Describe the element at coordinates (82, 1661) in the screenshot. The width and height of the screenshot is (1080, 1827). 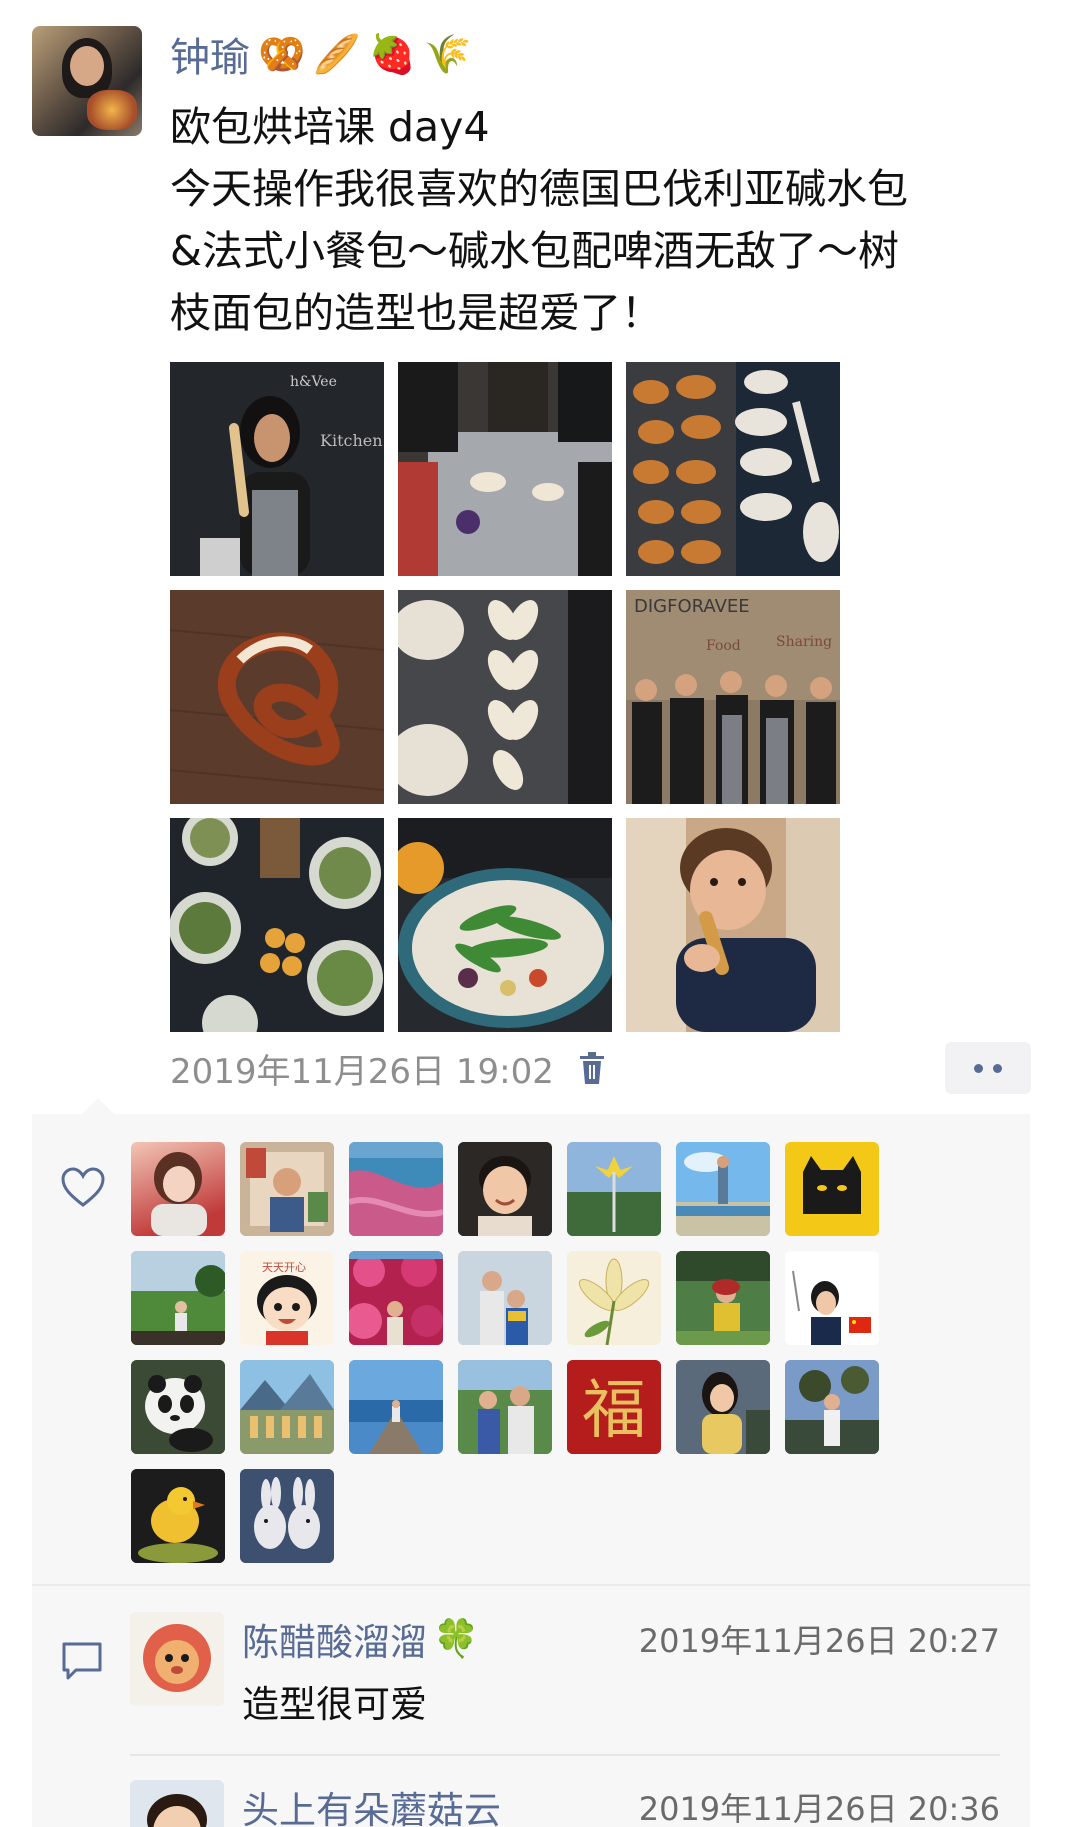
I see `comment-bubble-icon` at that location.